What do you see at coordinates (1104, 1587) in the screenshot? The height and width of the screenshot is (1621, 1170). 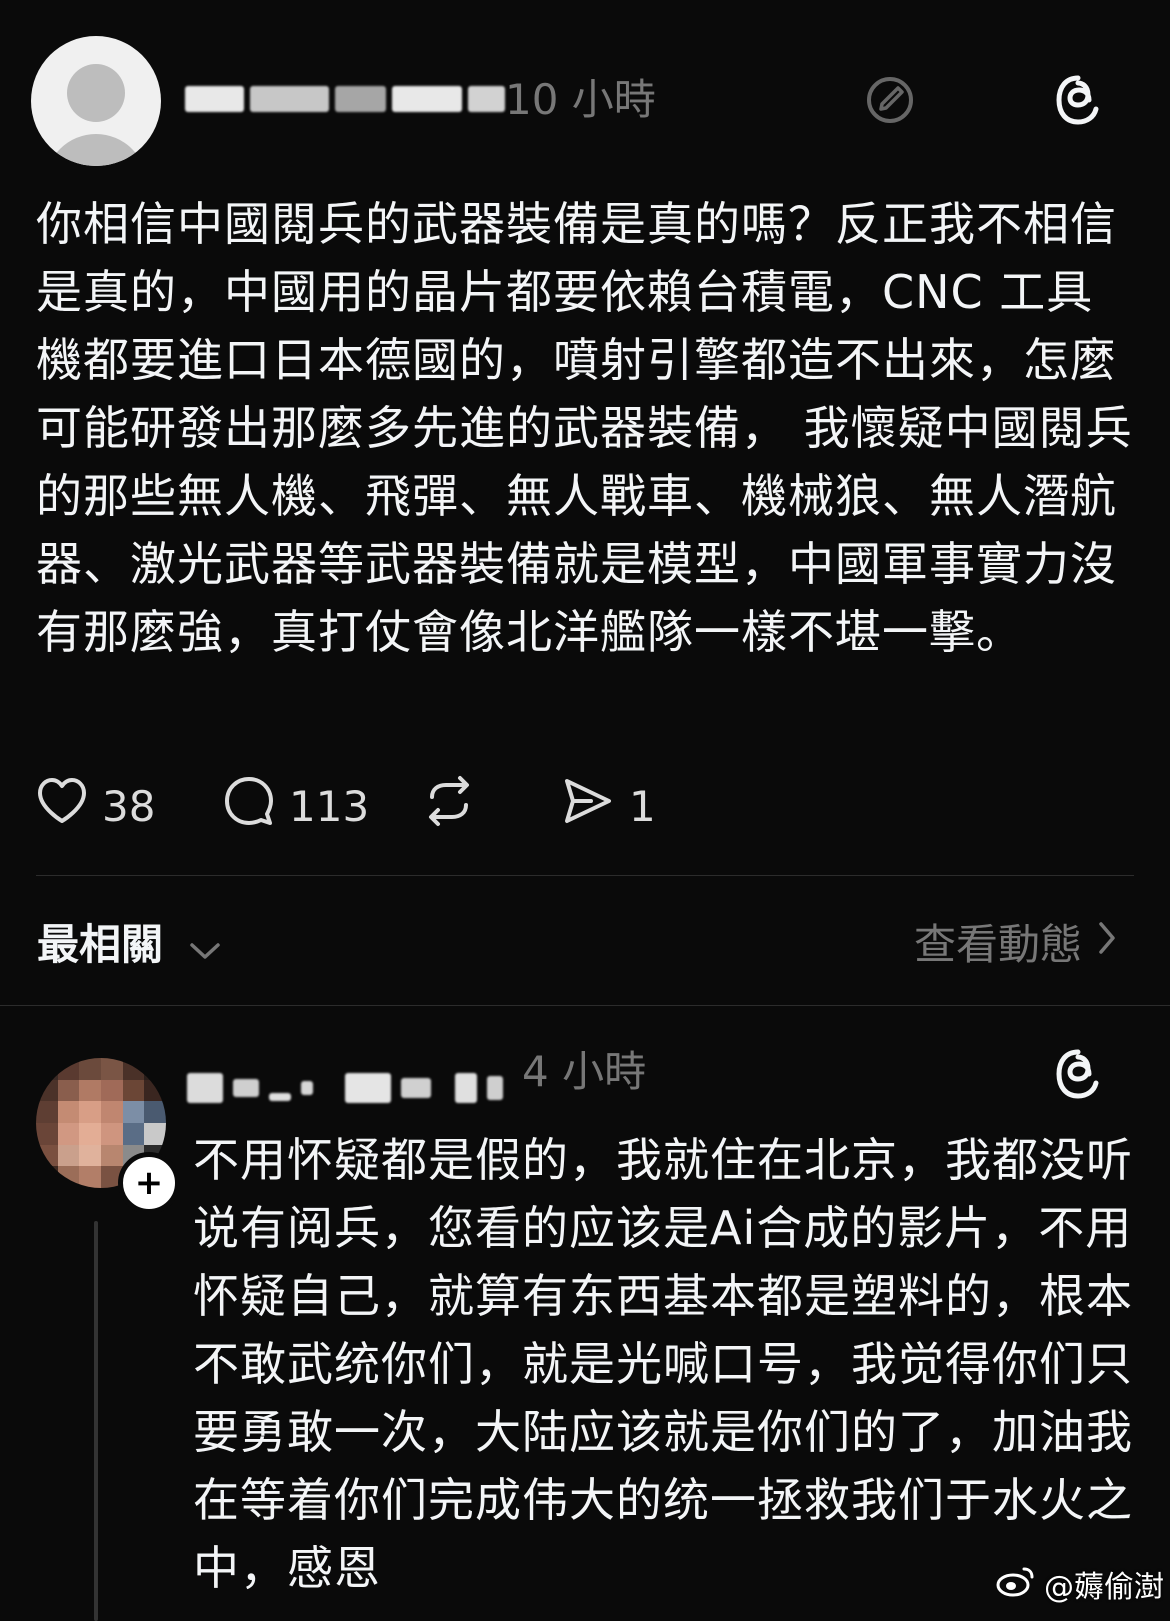 I see `watermark-text: @薅偷澍` at bounding box center [1104, 1587].